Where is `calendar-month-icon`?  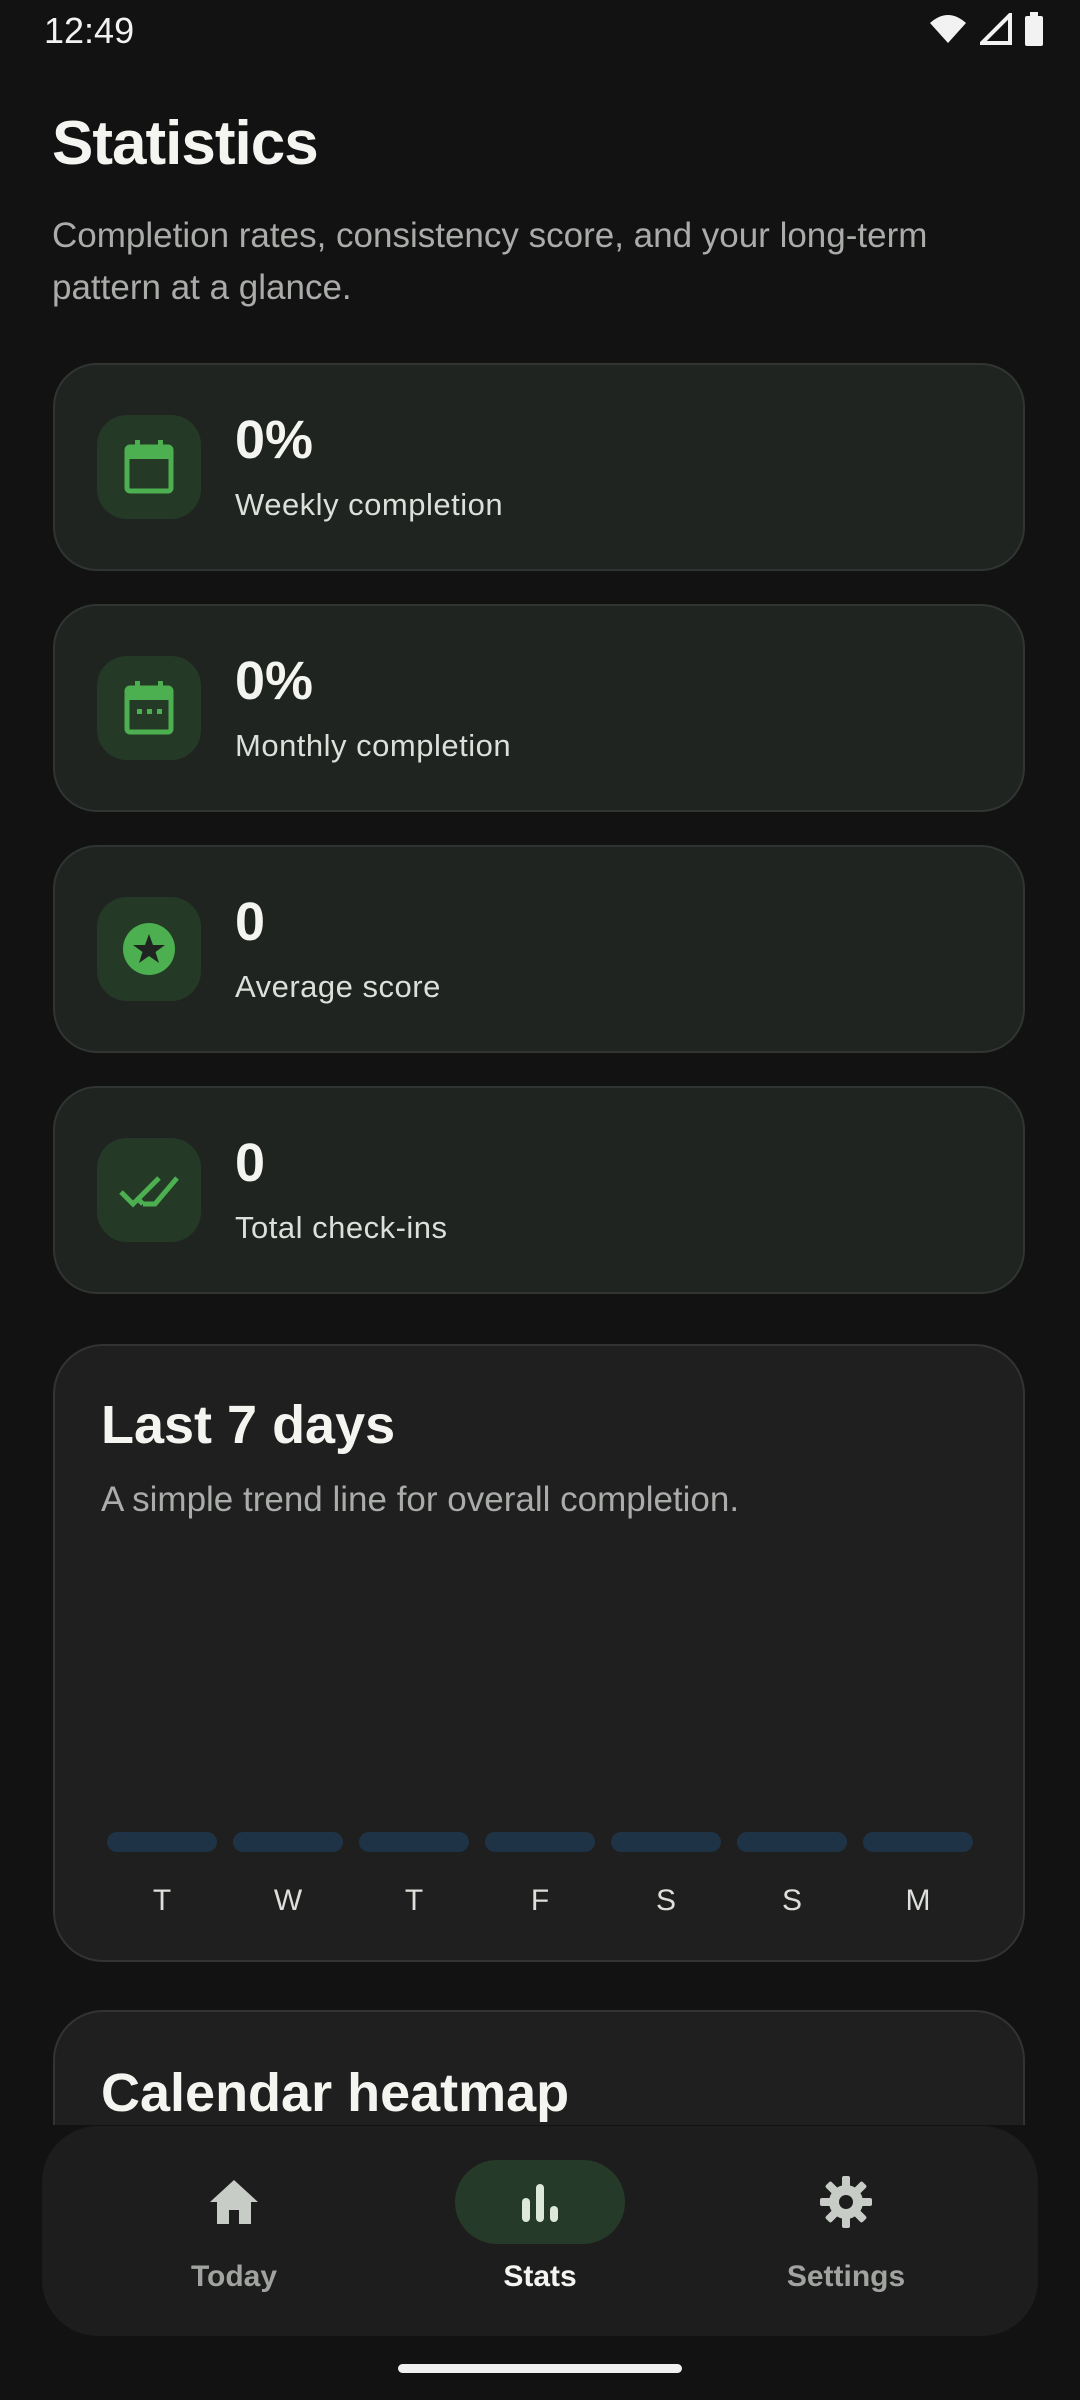 calendar-month-icon is located at coordinates (149, 708).